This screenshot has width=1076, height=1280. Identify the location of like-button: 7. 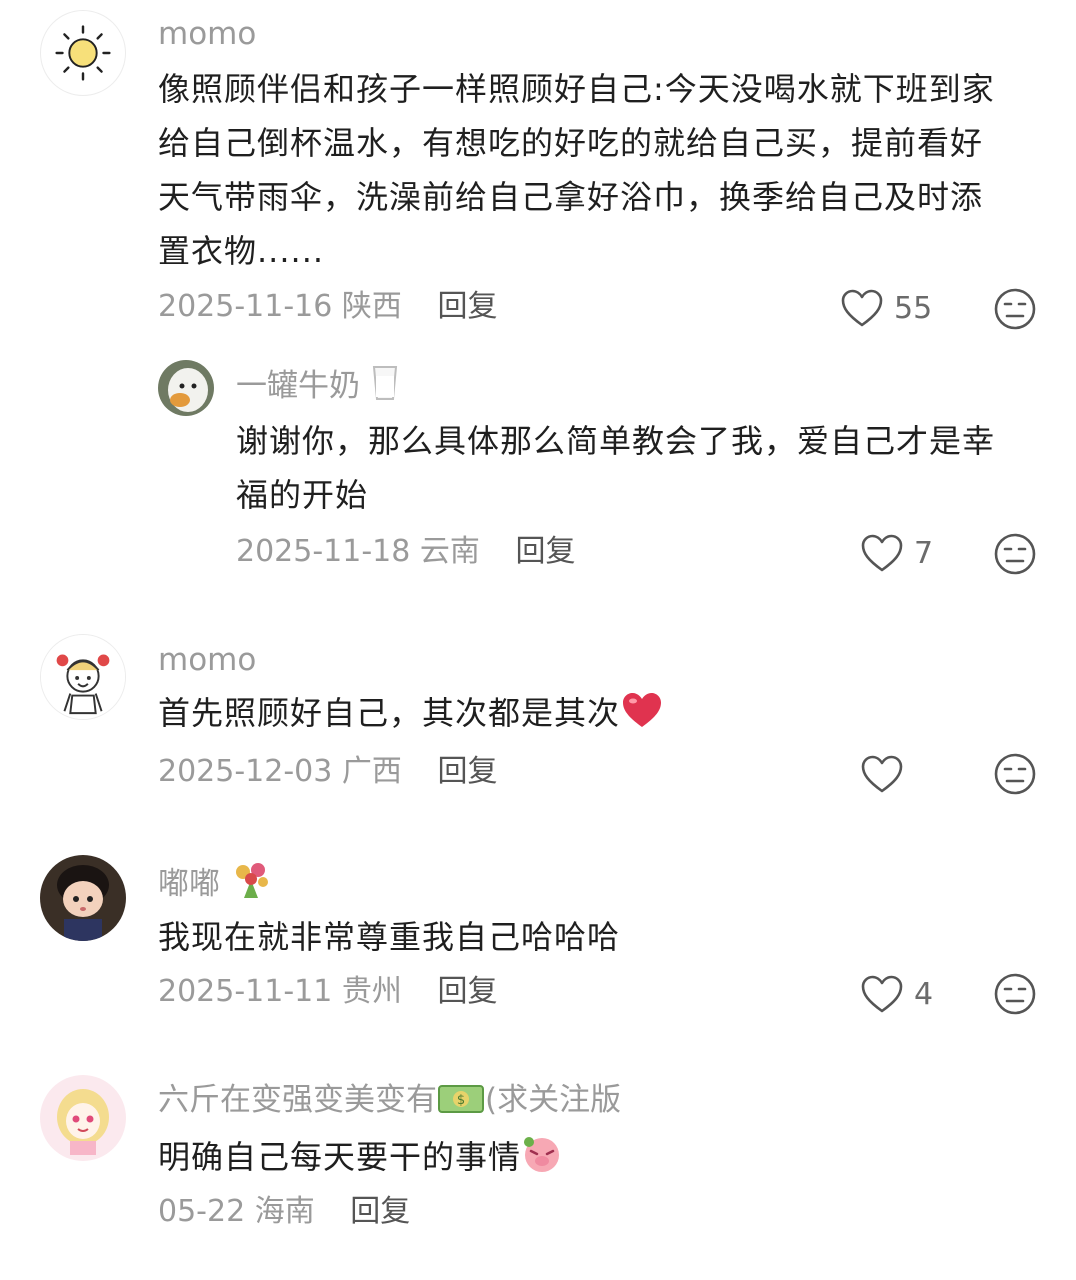
(896, 553).